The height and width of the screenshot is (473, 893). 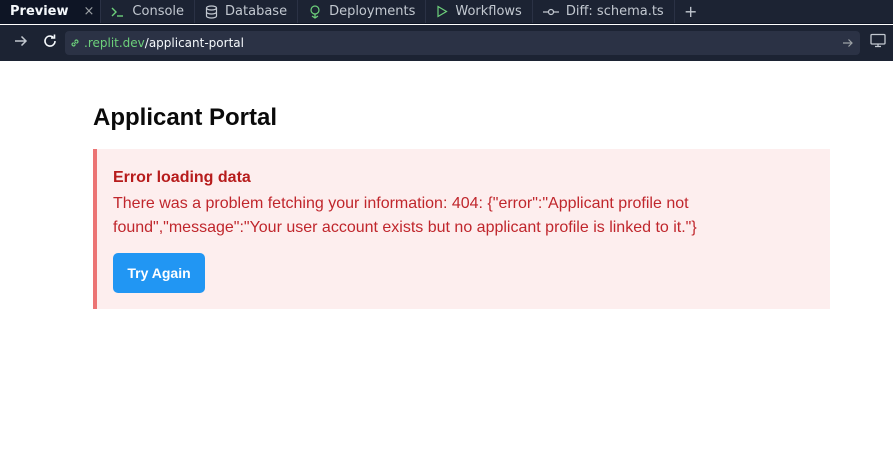 I want to click on forward-button, so click(x=21, y=43).